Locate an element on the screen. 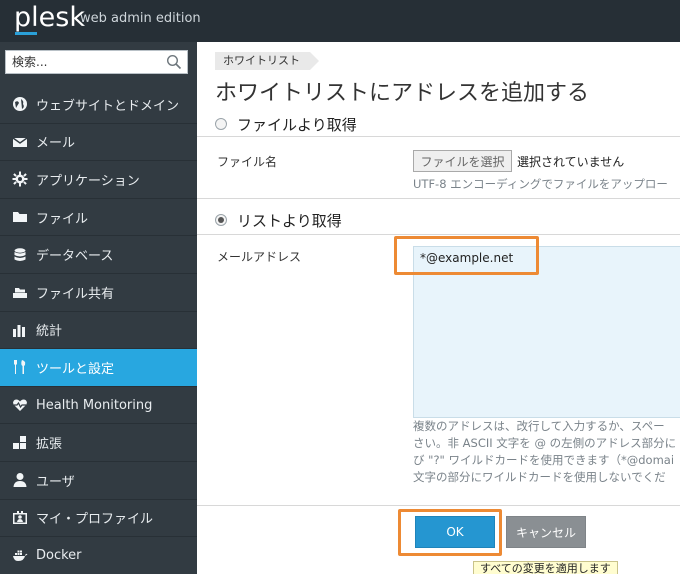 Image resolution: width=680 pixels, height=574 pixels. description-line: び "?" ワイルドカードを使用できます（*@domai is located at coordinates (544, 460).